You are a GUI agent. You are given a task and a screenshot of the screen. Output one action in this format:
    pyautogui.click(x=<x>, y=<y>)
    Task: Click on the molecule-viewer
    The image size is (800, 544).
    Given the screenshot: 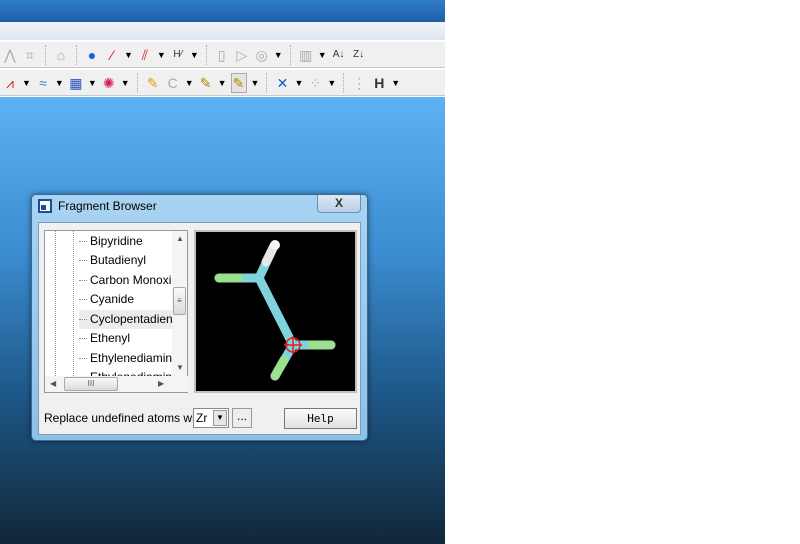 What is the action you would take?
    pyautogui.click(x=275, y=311)
    